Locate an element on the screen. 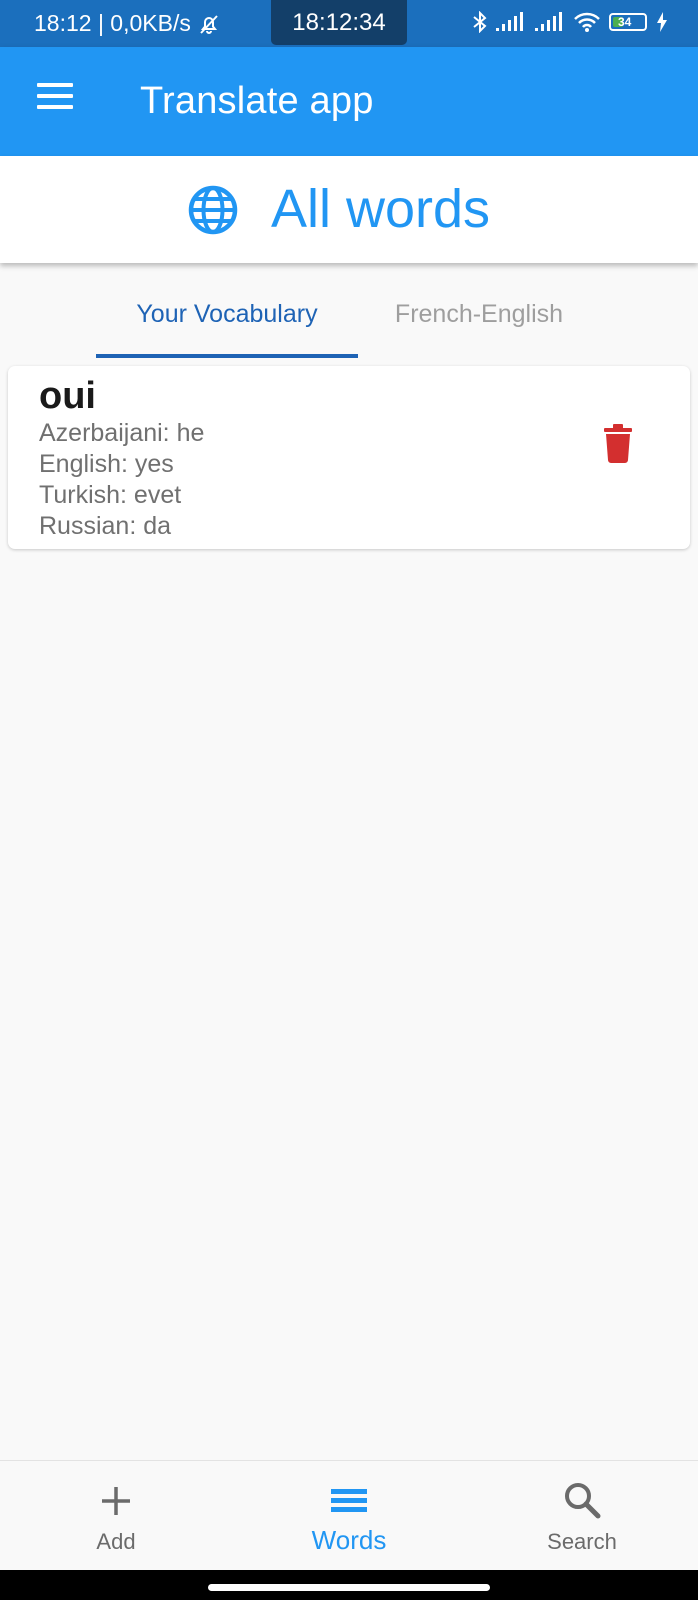 The height and width of the screenshot is (1600, 698). translation-azerbaijani: Azerbaijani: he is located at coordinates (122, 433).